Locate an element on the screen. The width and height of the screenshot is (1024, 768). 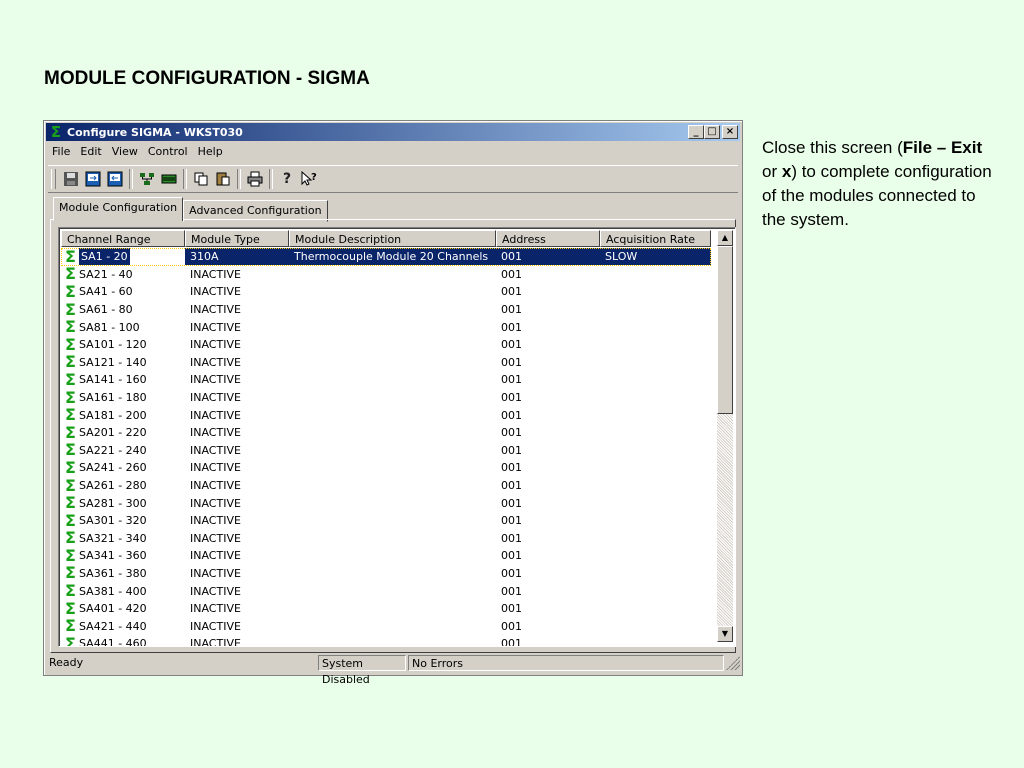
table-row: Σ SA381 - 400 INACTIVE 001 is located at coordinates (386, 591).